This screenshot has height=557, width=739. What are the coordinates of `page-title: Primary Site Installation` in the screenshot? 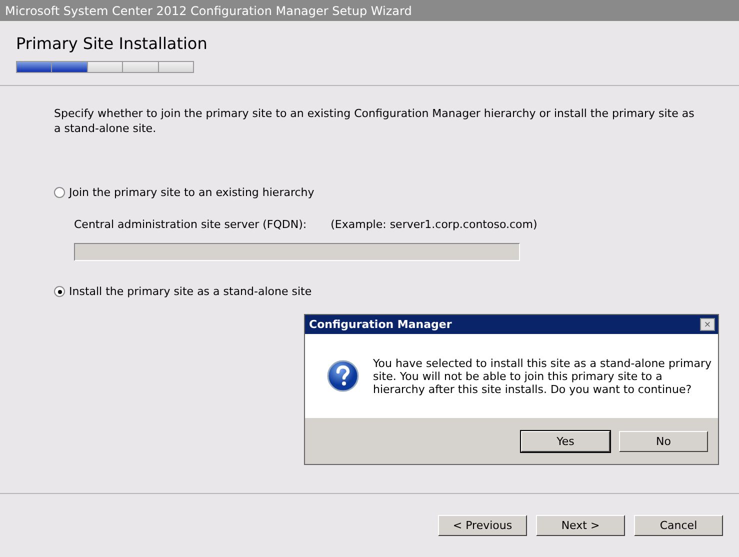 It's located at (112, 43).